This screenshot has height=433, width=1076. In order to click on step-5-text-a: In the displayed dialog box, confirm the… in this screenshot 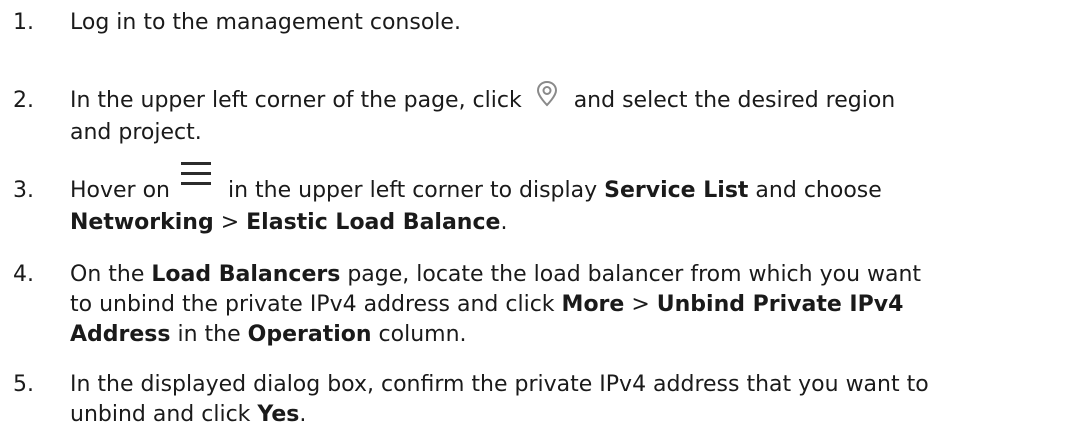, I will do `click(499, 384)`.